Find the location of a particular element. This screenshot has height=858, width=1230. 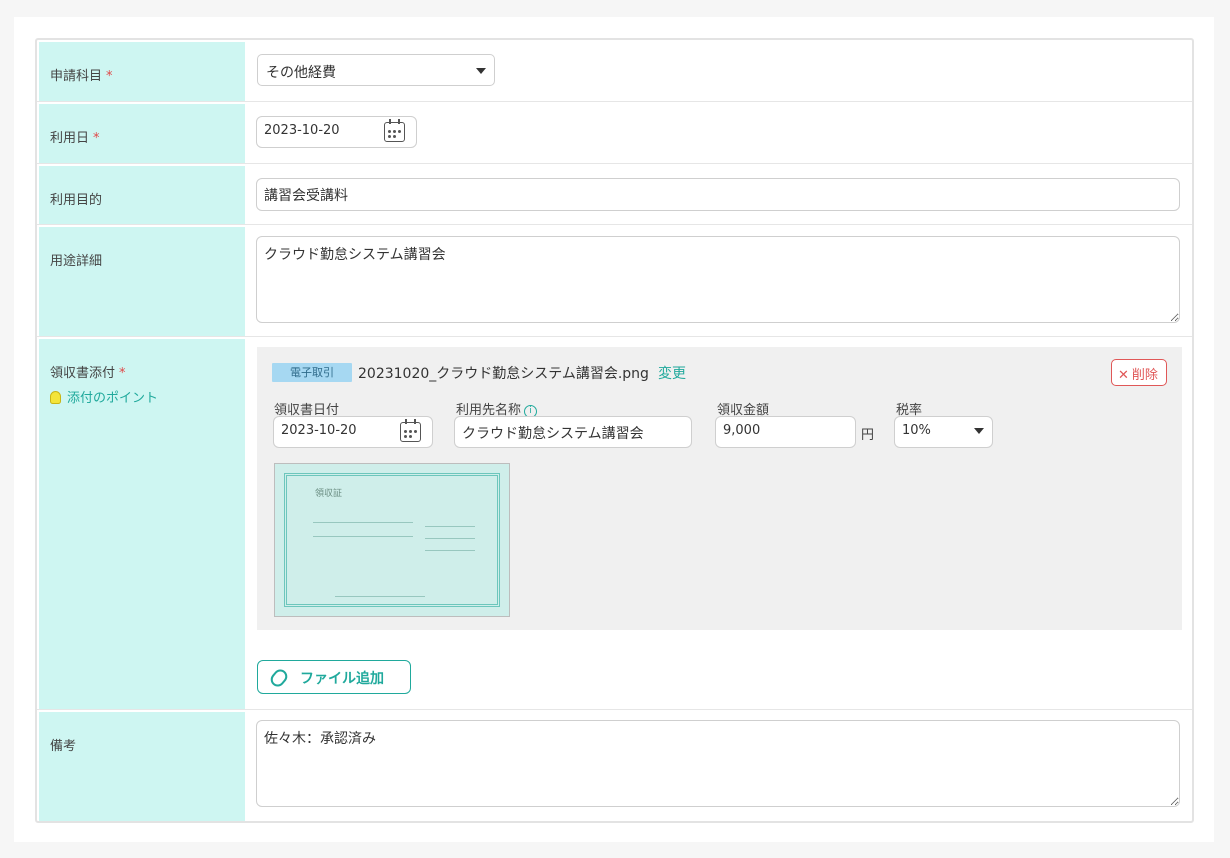

attach-tip-link: 添付のポイント is located at coordinates (142, 396).